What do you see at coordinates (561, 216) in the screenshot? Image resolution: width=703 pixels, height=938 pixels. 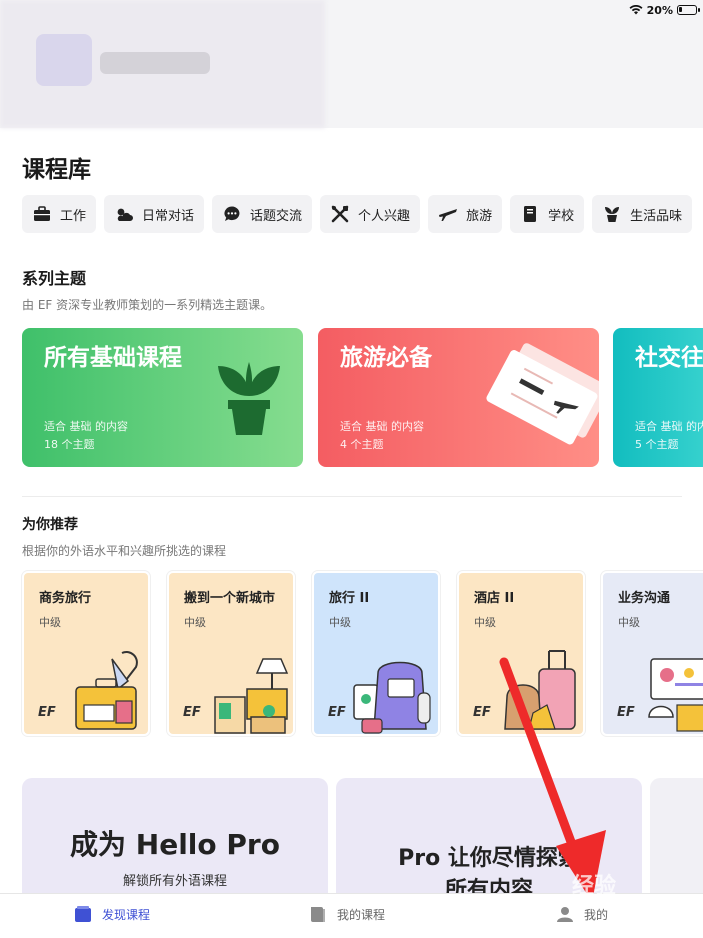 I see `category-label: 学校` at bounding box center [561, 216].